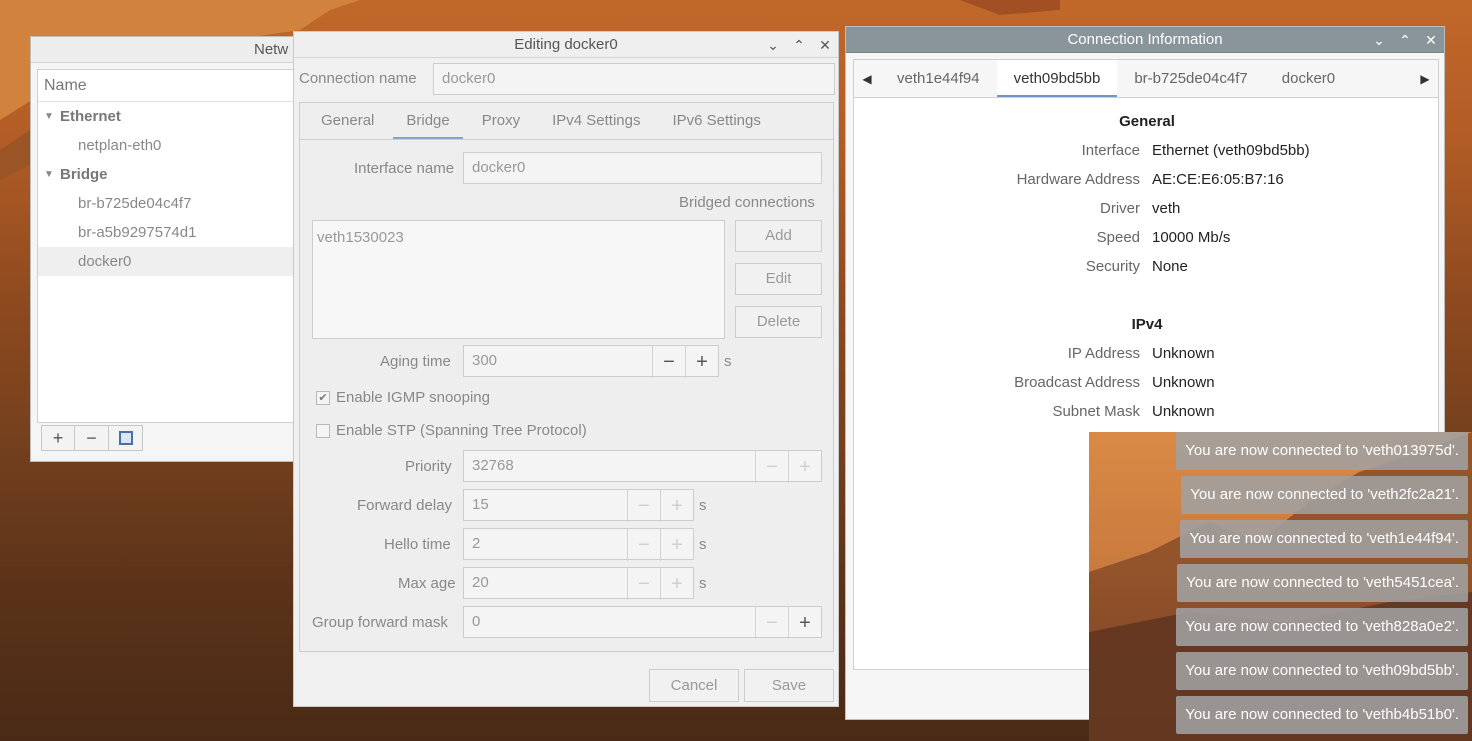 The image size is (1472, 741). Describe the element at coordinates (428, 466) in the screenshot. I see `priority-label: Priority` at that location.